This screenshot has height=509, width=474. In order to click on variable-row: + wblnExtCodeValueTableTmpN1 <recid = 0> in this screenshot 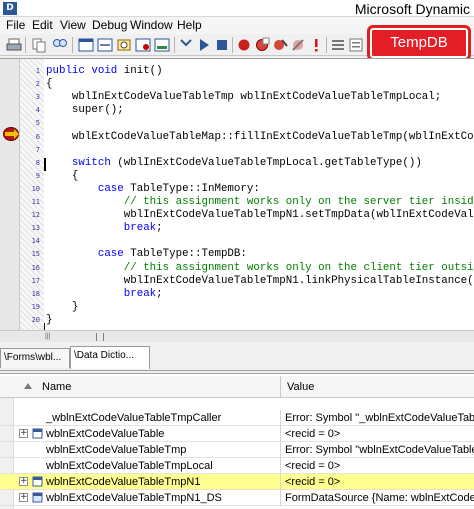, I will do `click(237, 482)`.